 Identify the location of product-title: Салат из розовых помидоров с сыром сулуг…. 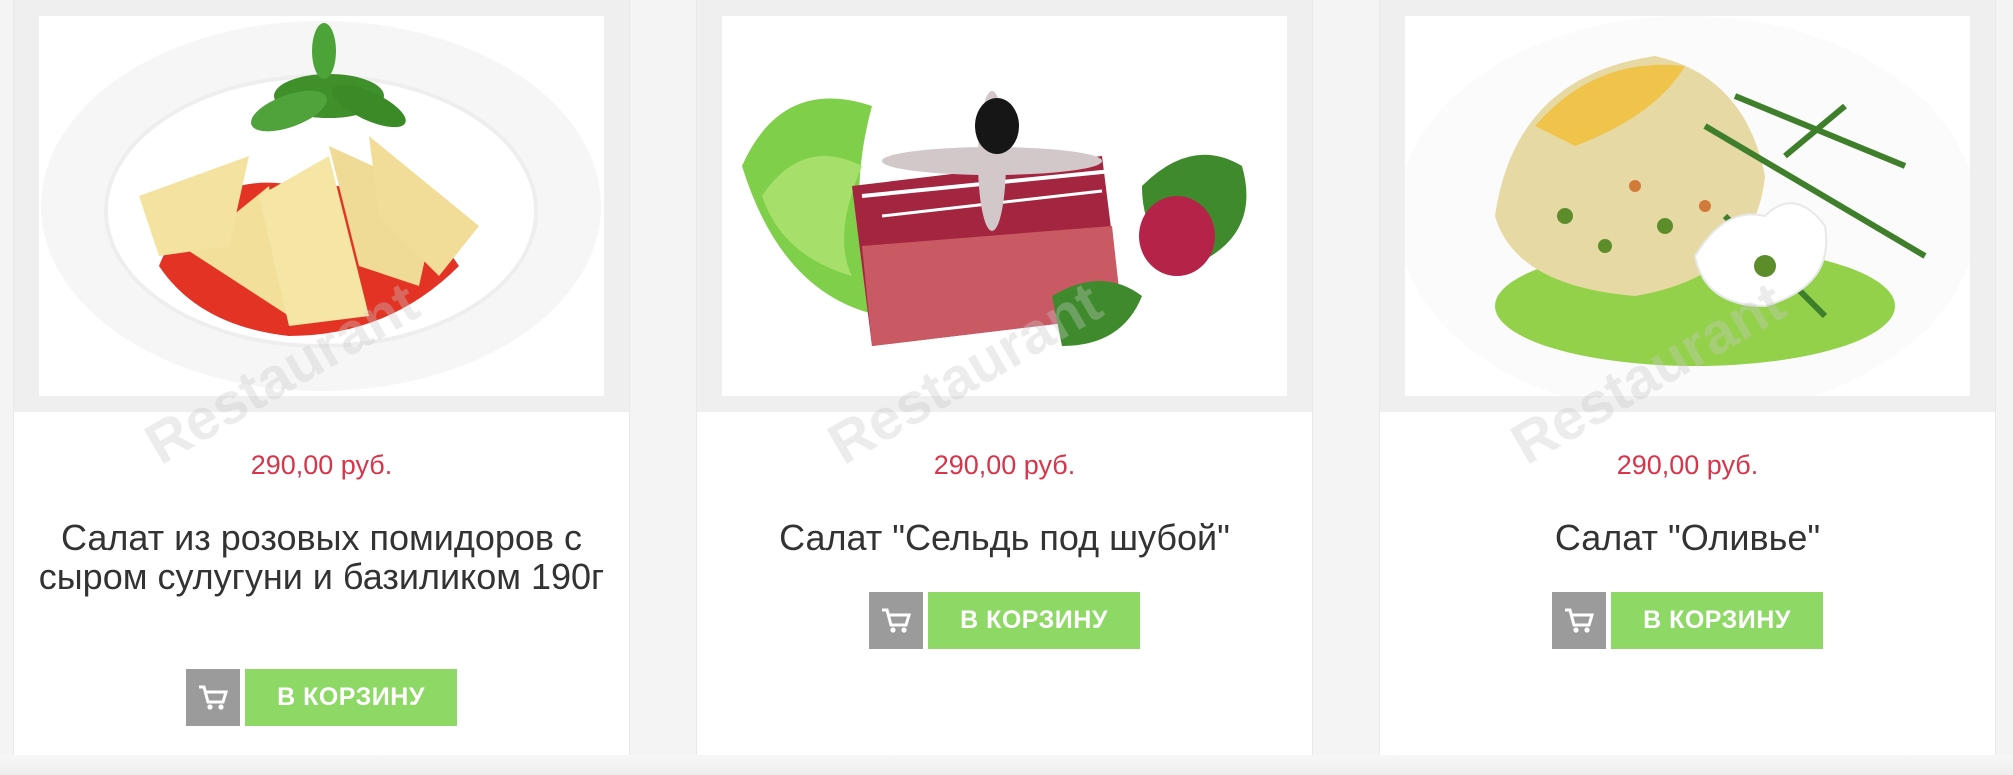
(321, 557).